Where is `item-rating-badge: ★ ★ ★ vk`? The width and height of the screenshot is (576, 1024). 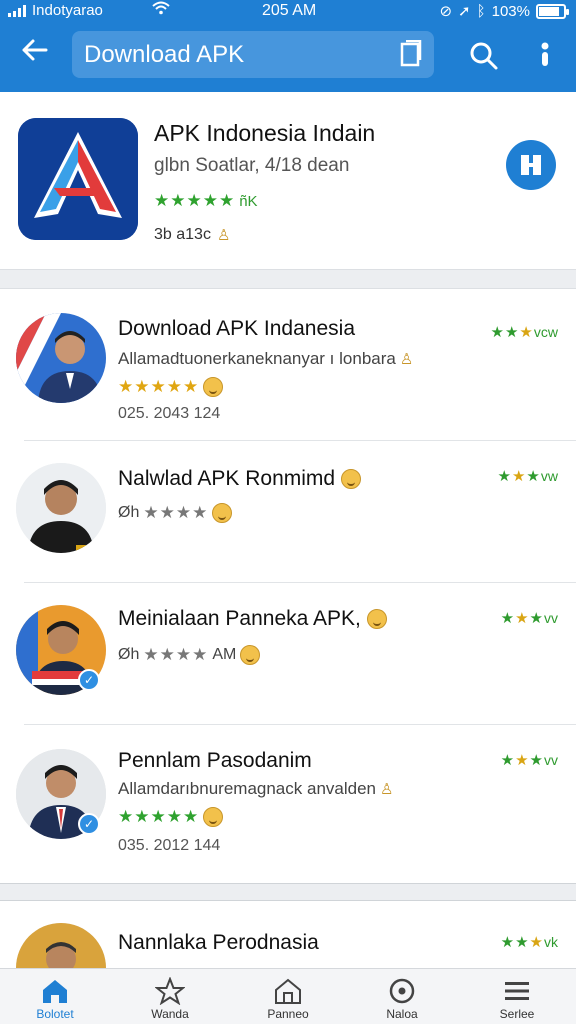
item-rating-badge: ★ ★ ★ vk is located at coordinates (529, 942).